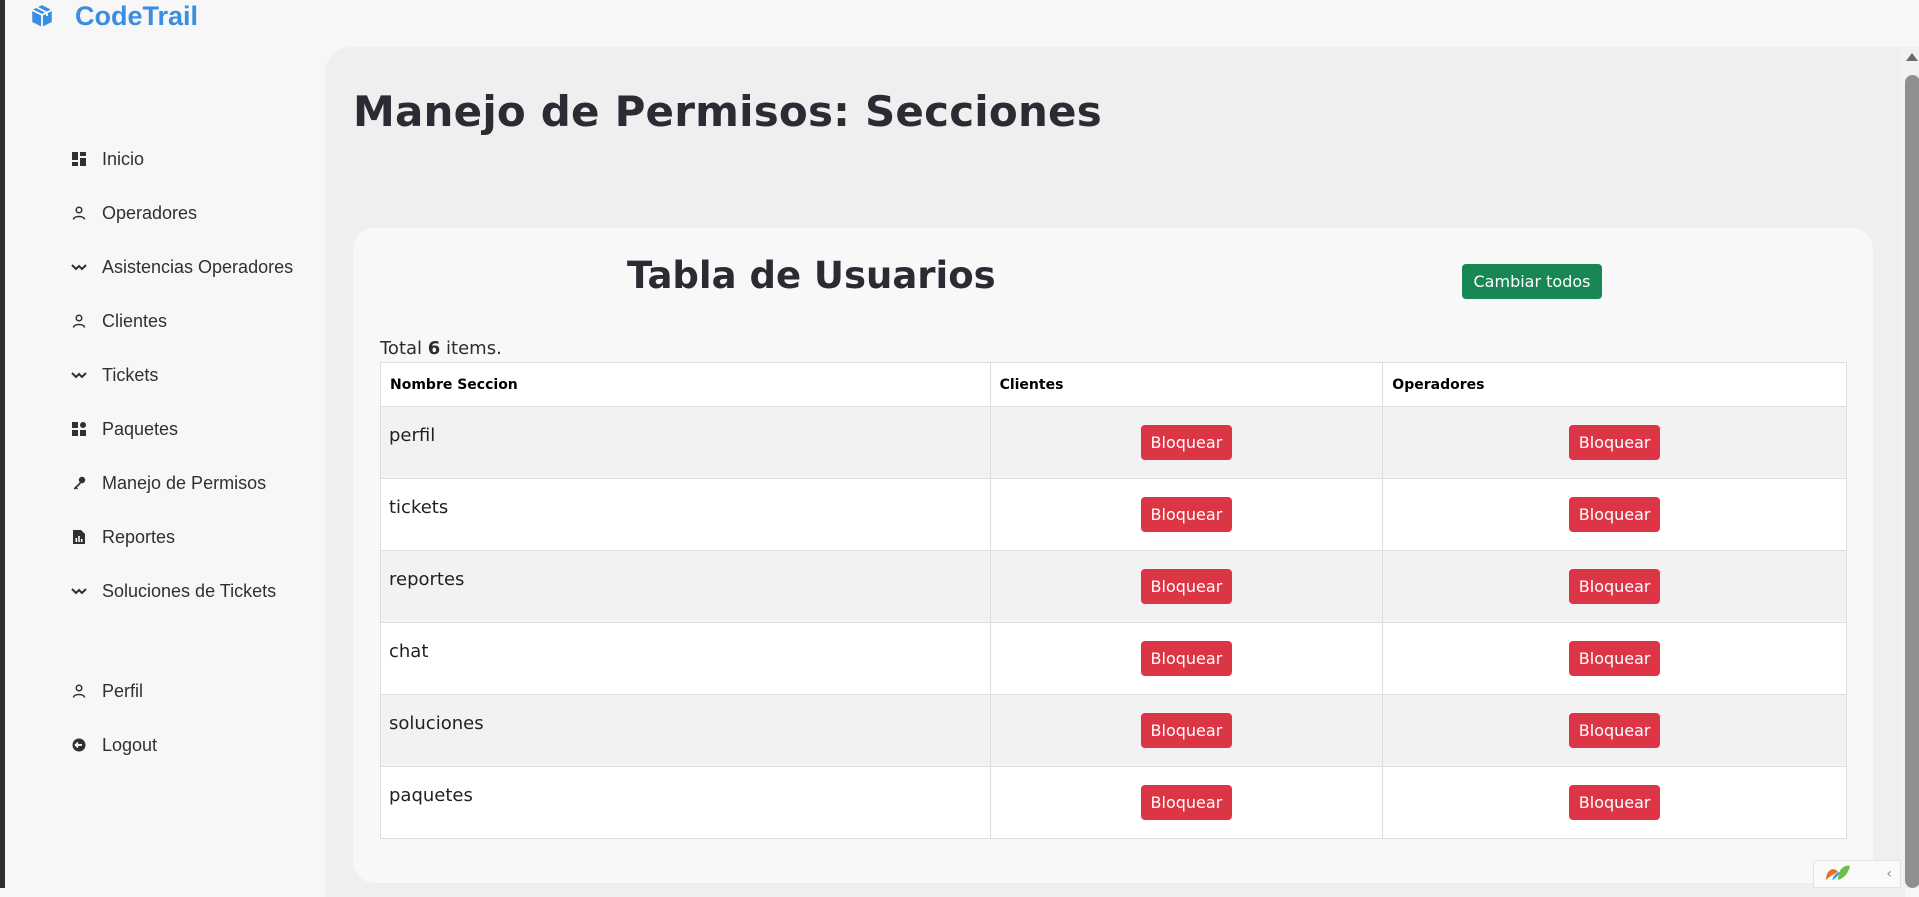  What do you see at coordinates (1186, 384) in the screenshot?
I see `column-header-clientes: Clientes` at bounding box center [1186, 384].